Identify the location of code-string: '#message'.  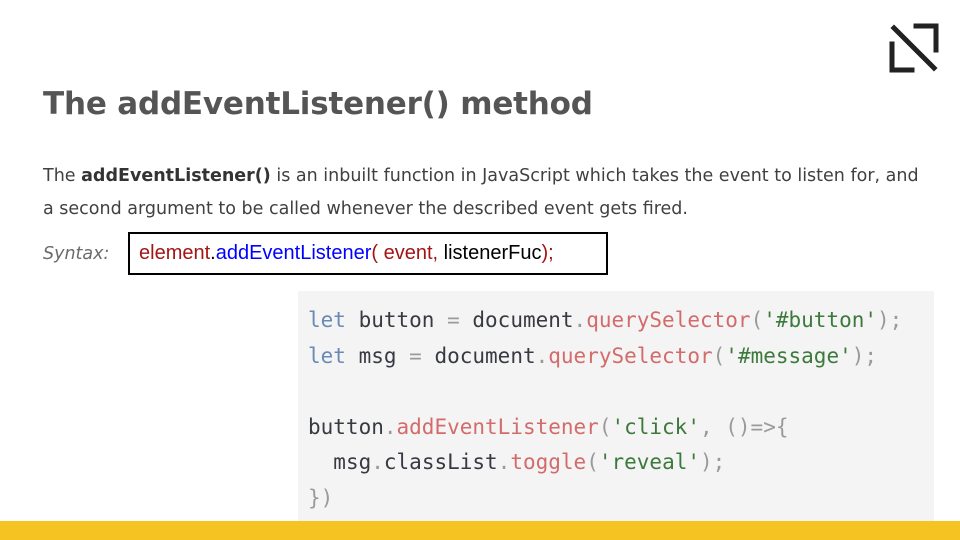
(788, 355).